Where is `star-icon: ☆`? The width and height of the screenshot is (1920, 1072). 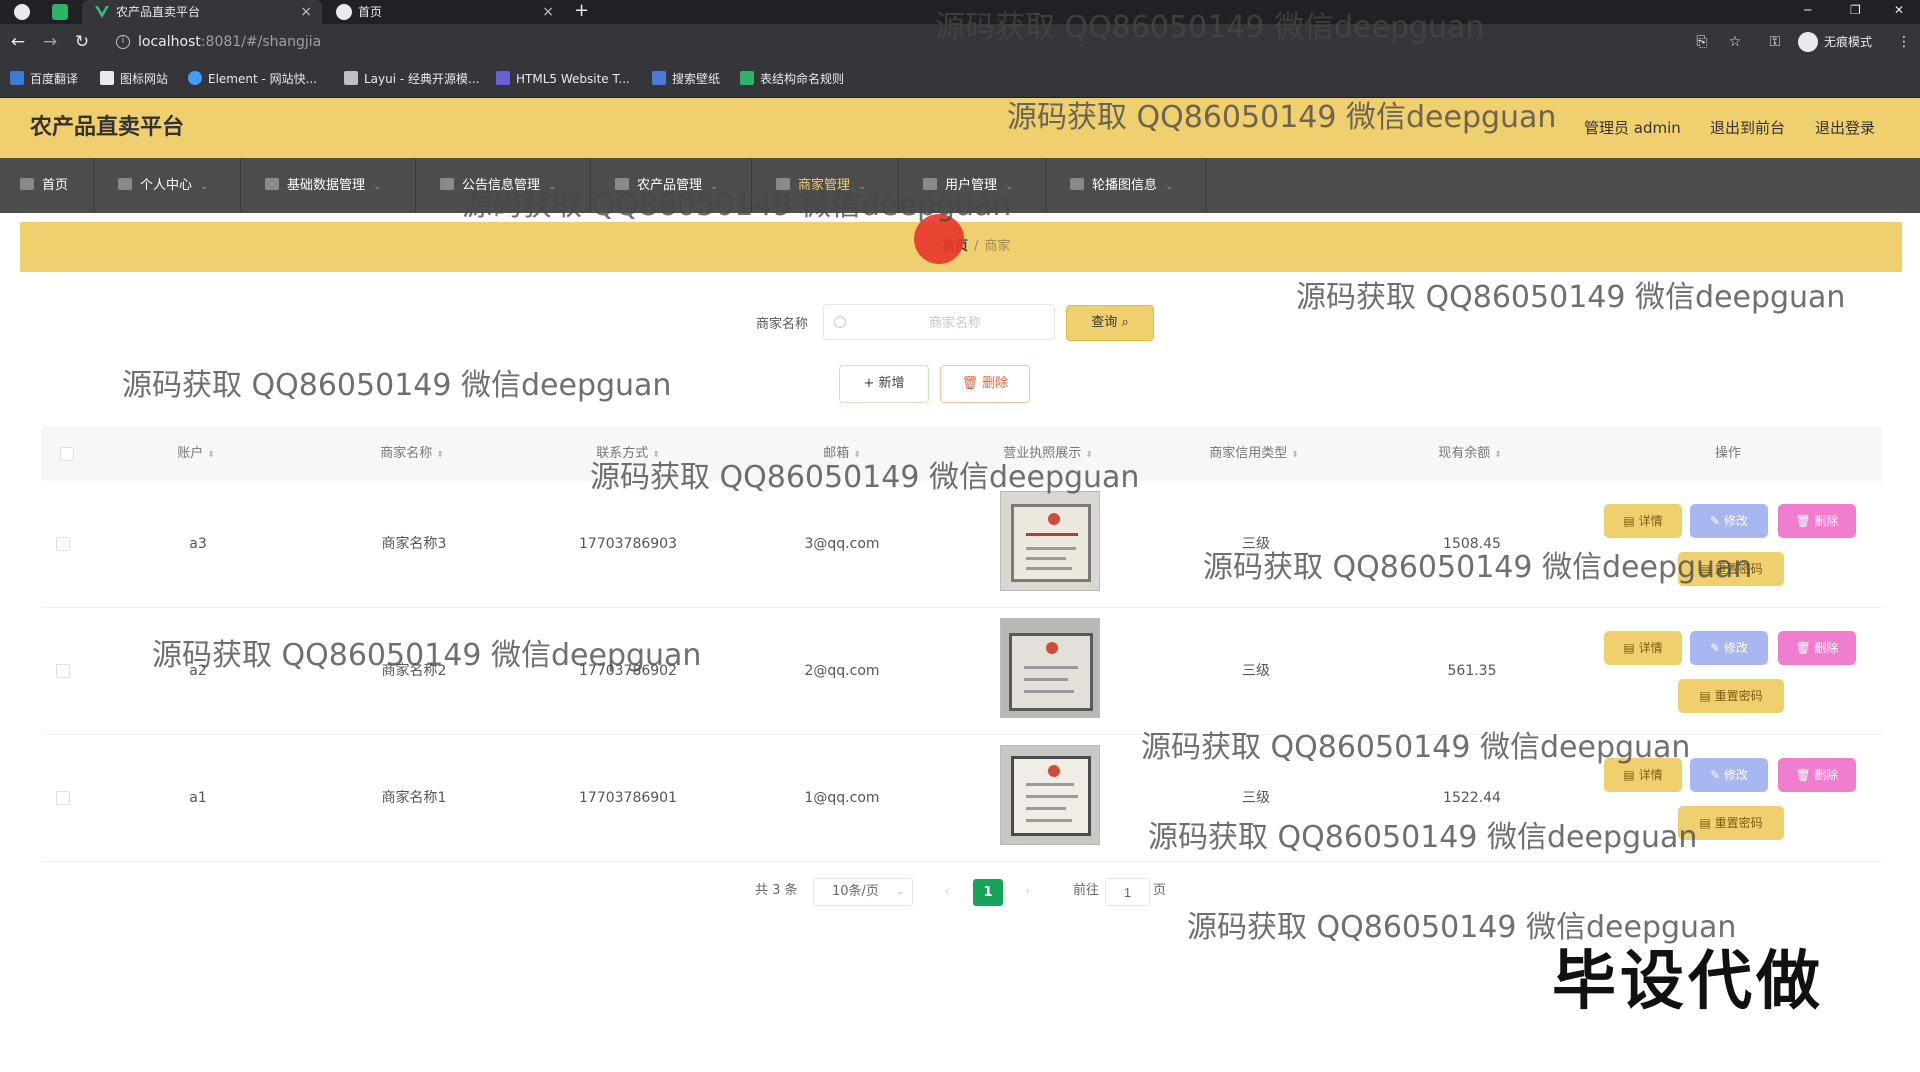 star-icon: ☆ is located at coordinates (1735, 42).